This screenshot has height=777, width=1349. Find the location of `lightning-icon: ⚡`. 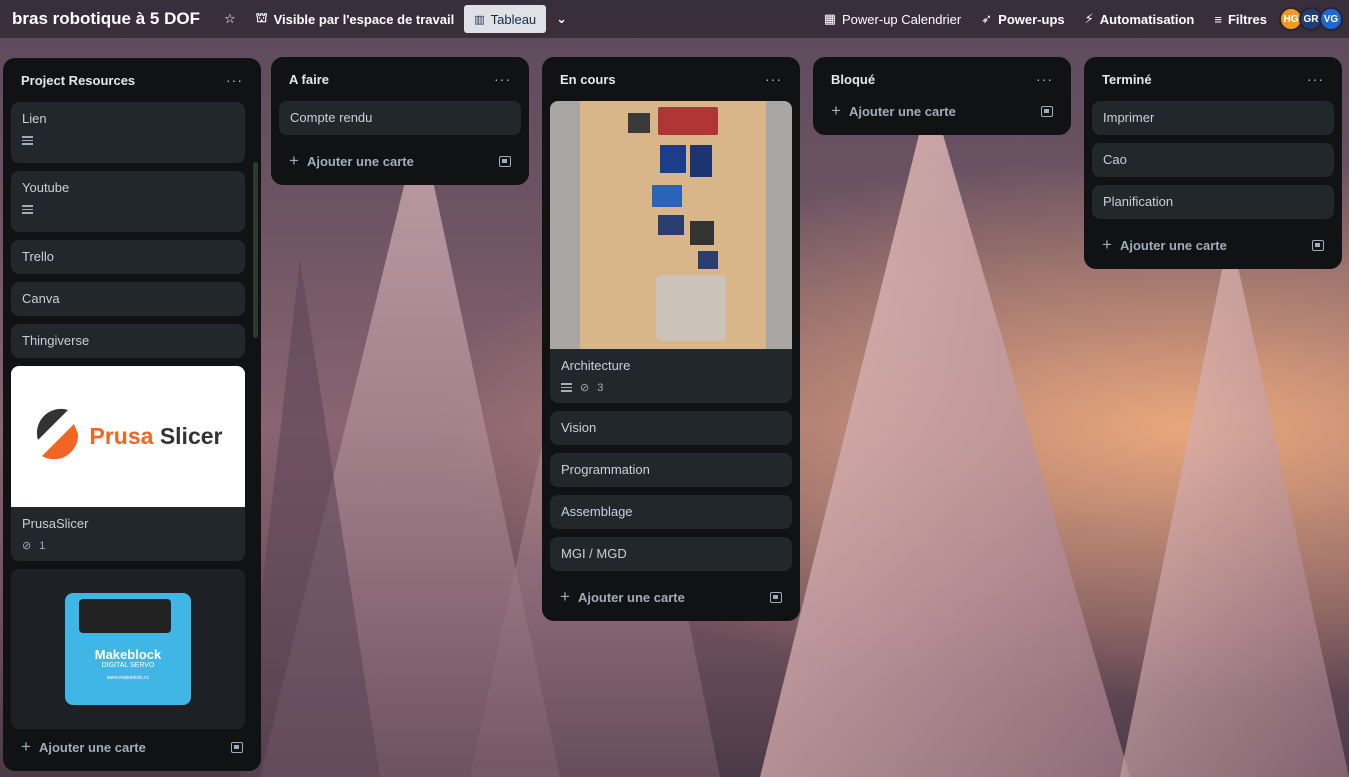

lightning-icon: ⚡ is located at coordinates (1089, 18).